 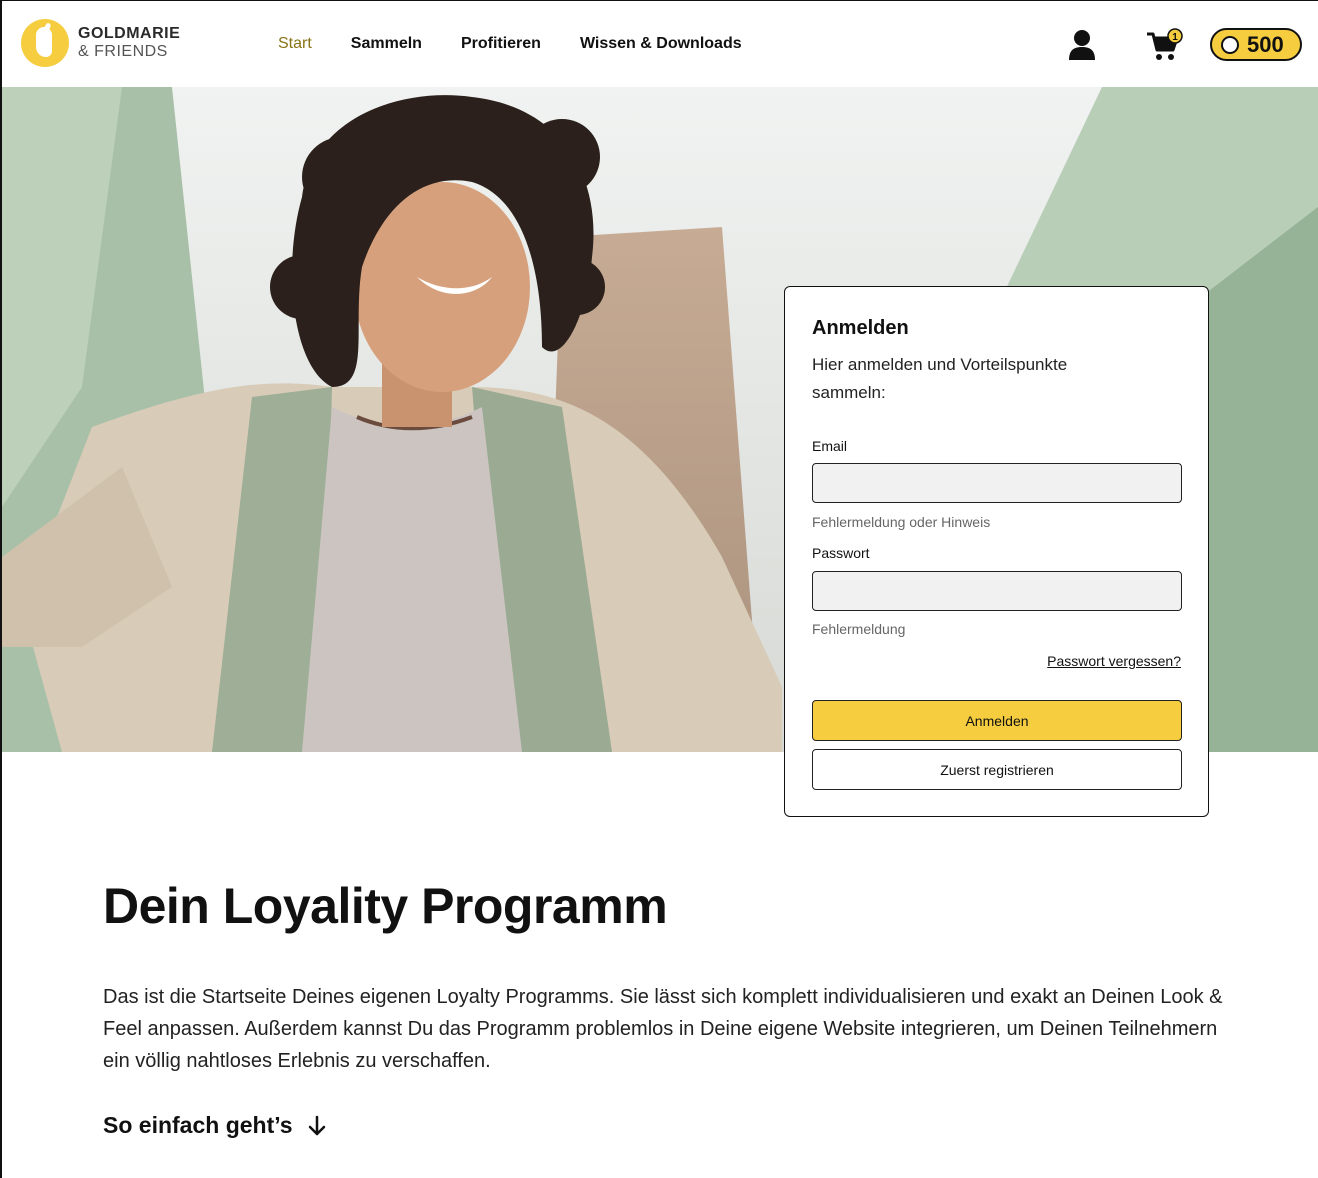 What do you see at coordinates (1175, 37) in the screenshot?
I see `cart-count-badge: 1` at bounding box center [1175, 37].